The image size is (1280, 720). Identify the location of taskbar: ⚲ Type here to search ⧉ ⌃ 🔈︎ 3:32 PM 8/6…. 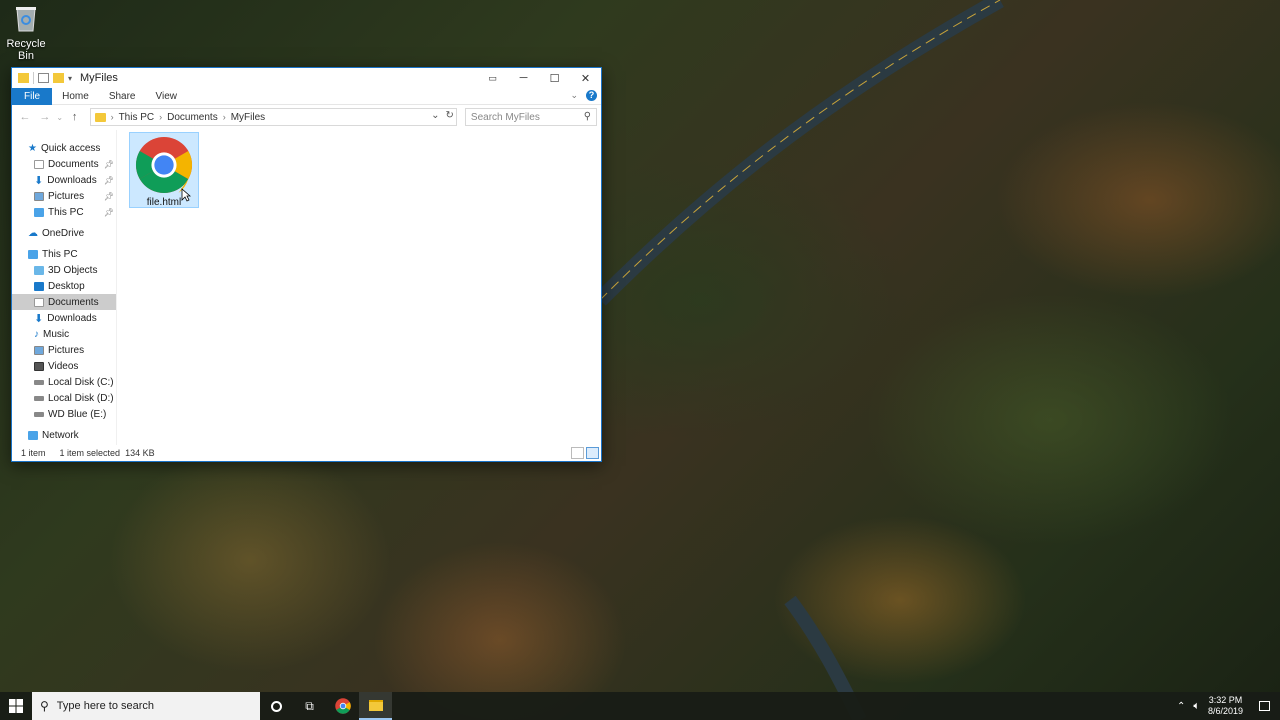
(640, 706).